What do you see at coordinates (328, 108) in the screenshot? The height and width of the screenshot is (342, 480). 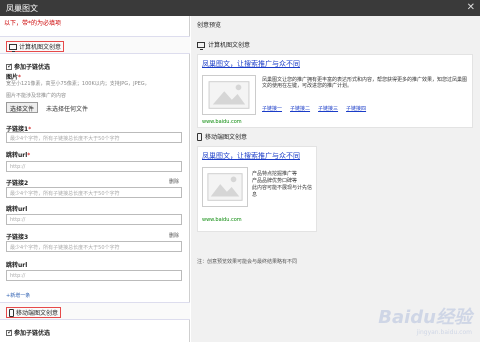 I see `sublink-3: 子链接三` at bounding box center [328, 108].